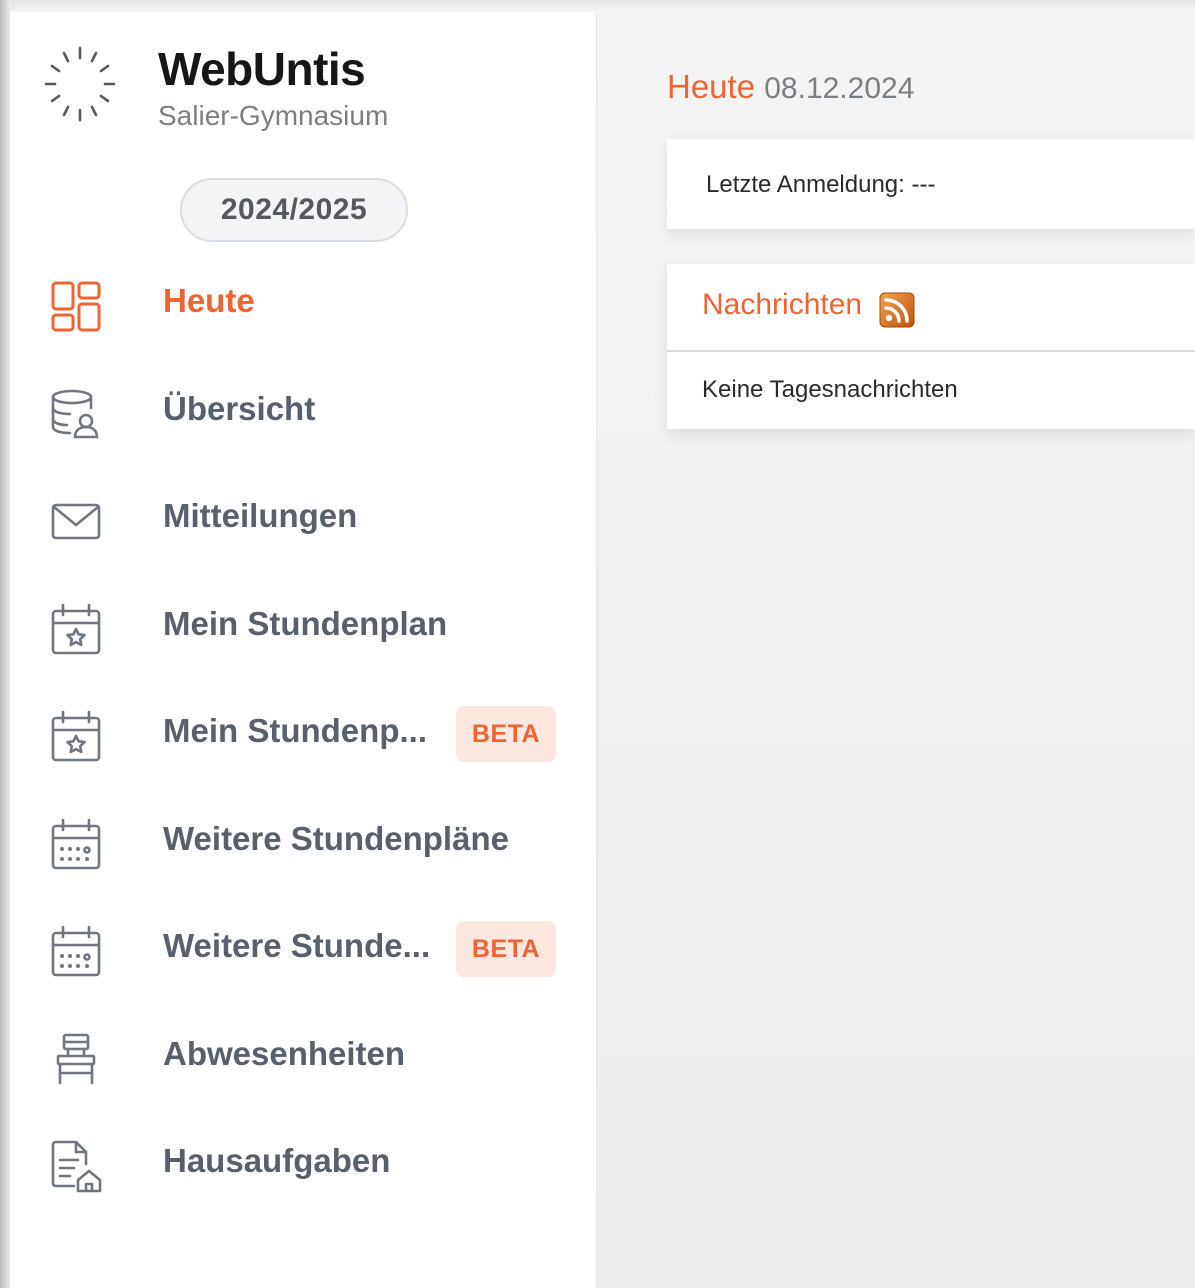  I want to click on page-date: 08.12.2024, so click(839, 88).